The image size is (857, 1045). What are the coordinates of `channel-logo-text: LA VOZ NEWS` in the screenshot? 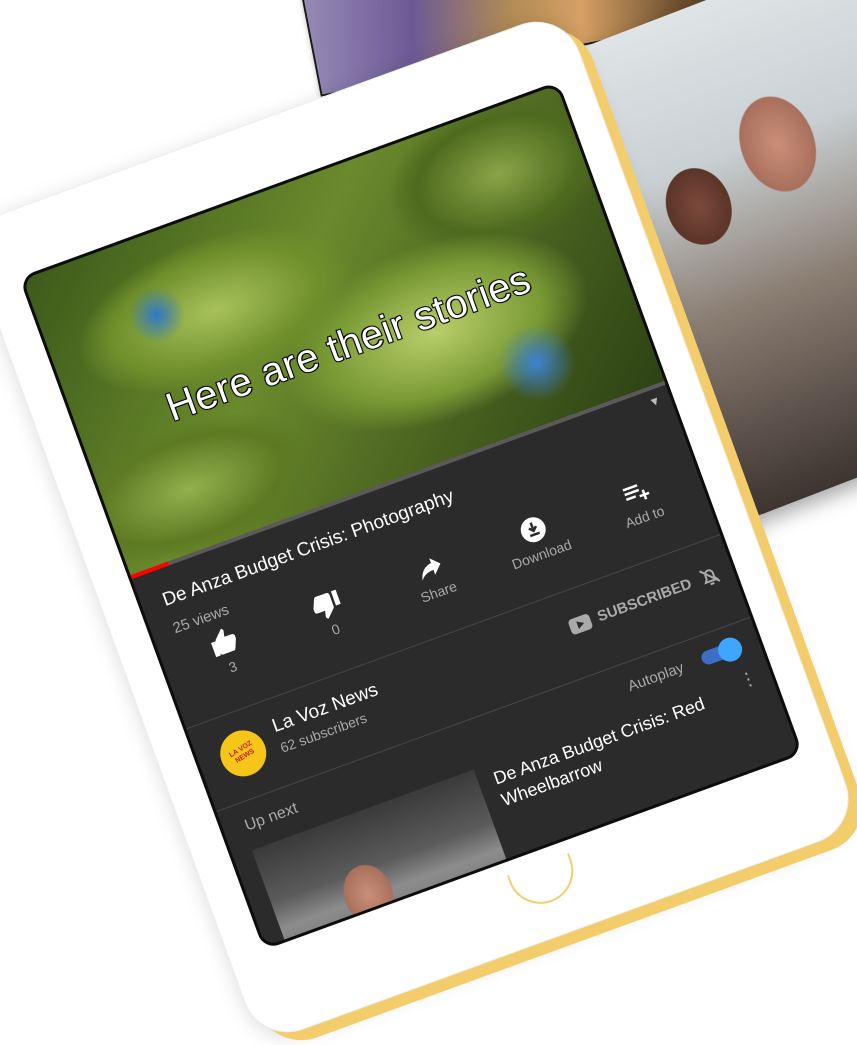 It's located at (242, 752).